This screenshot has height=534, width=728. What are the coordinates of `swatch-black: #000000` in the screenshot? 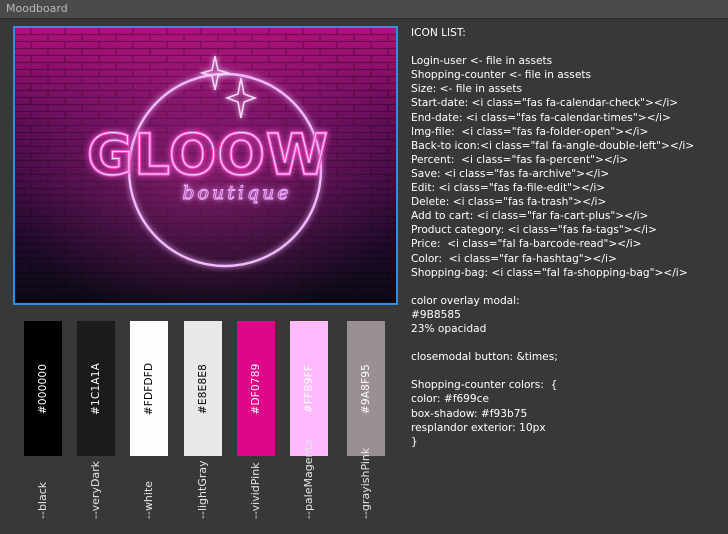 It's located at (43, 388).